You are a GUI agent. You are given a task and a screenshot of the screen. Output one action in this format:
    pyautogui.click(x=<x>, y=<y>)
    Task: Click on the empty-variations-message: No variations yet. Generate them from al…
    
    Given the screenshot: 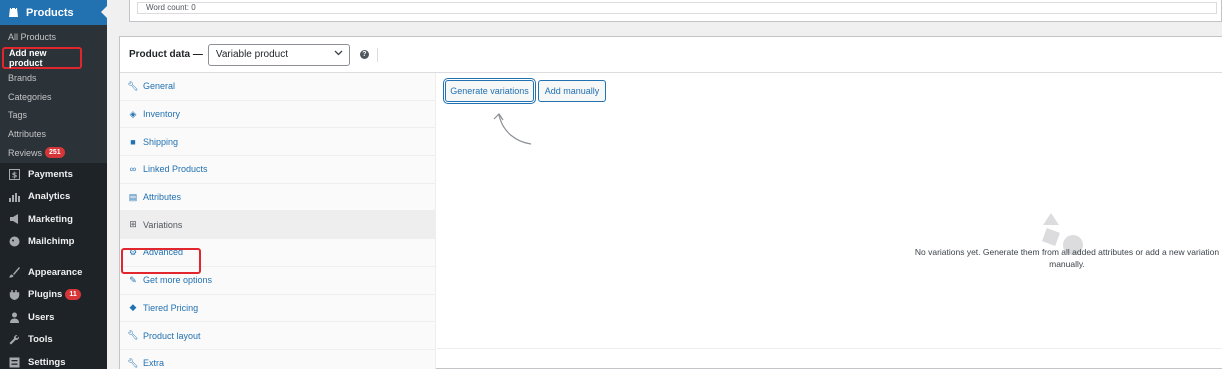 What is the action you would take?
    pyautogui.click(x=1067, y=258)
    